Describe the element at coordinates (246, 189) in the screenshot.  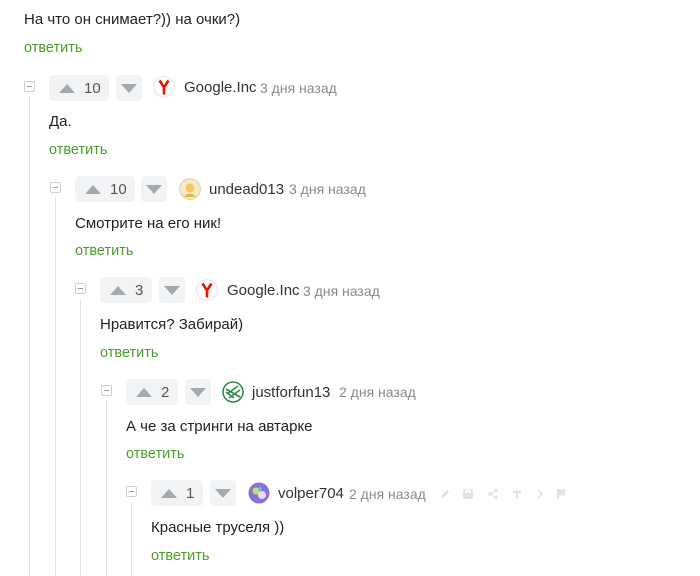
I see `username: undead013` at that location.